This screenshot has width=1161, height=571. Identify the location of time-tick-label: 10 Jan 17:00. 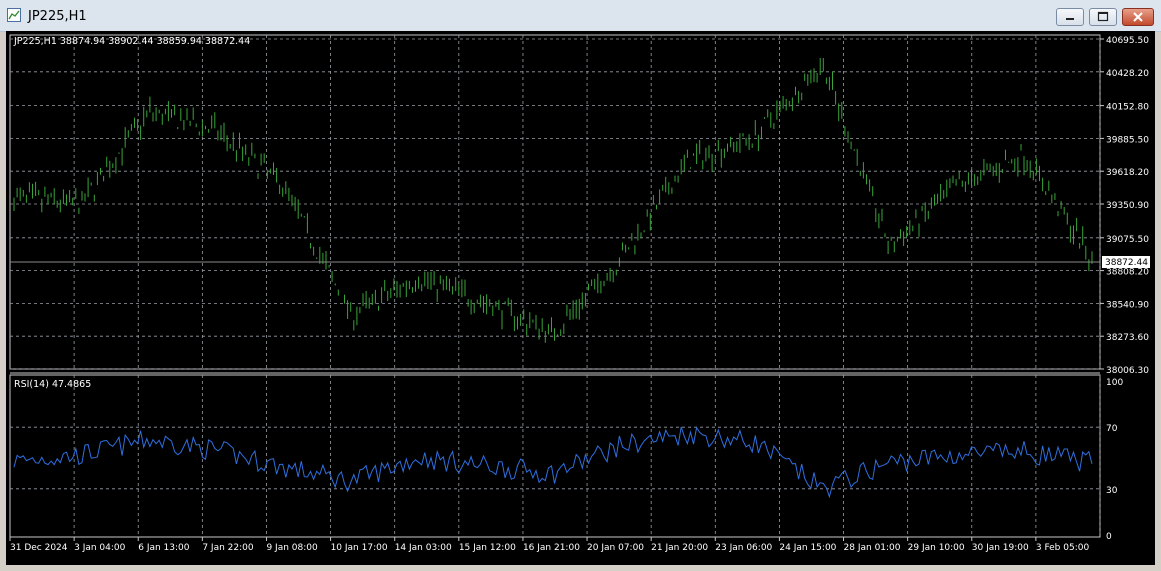
(359, 548).